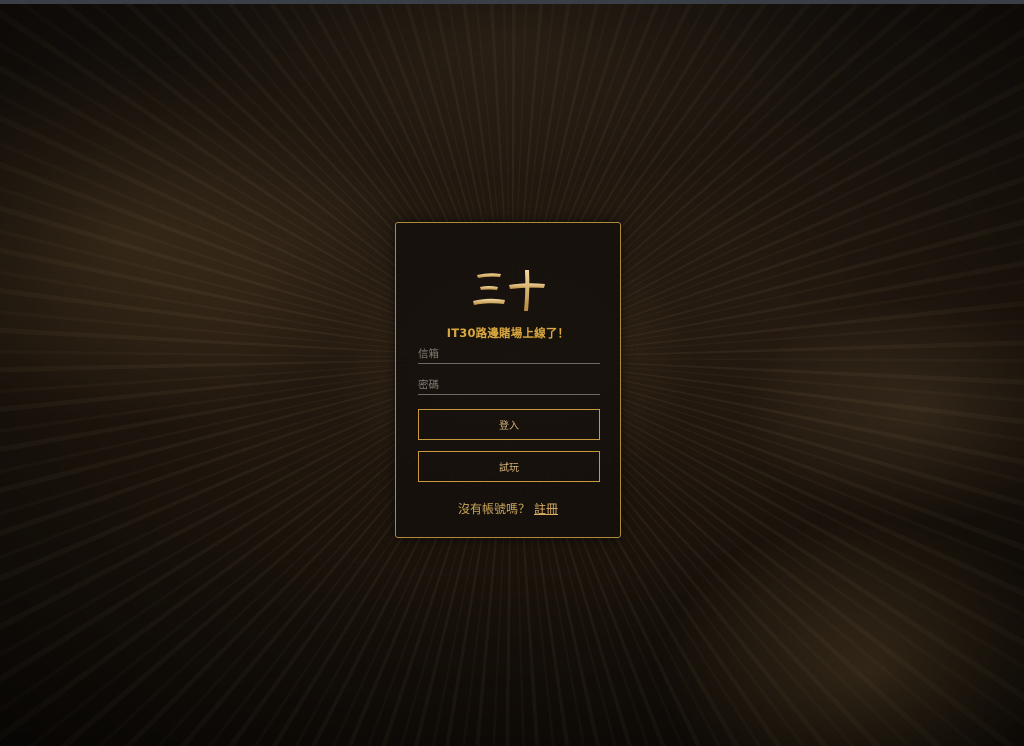  I want to click on email-input, so click(509, 354).